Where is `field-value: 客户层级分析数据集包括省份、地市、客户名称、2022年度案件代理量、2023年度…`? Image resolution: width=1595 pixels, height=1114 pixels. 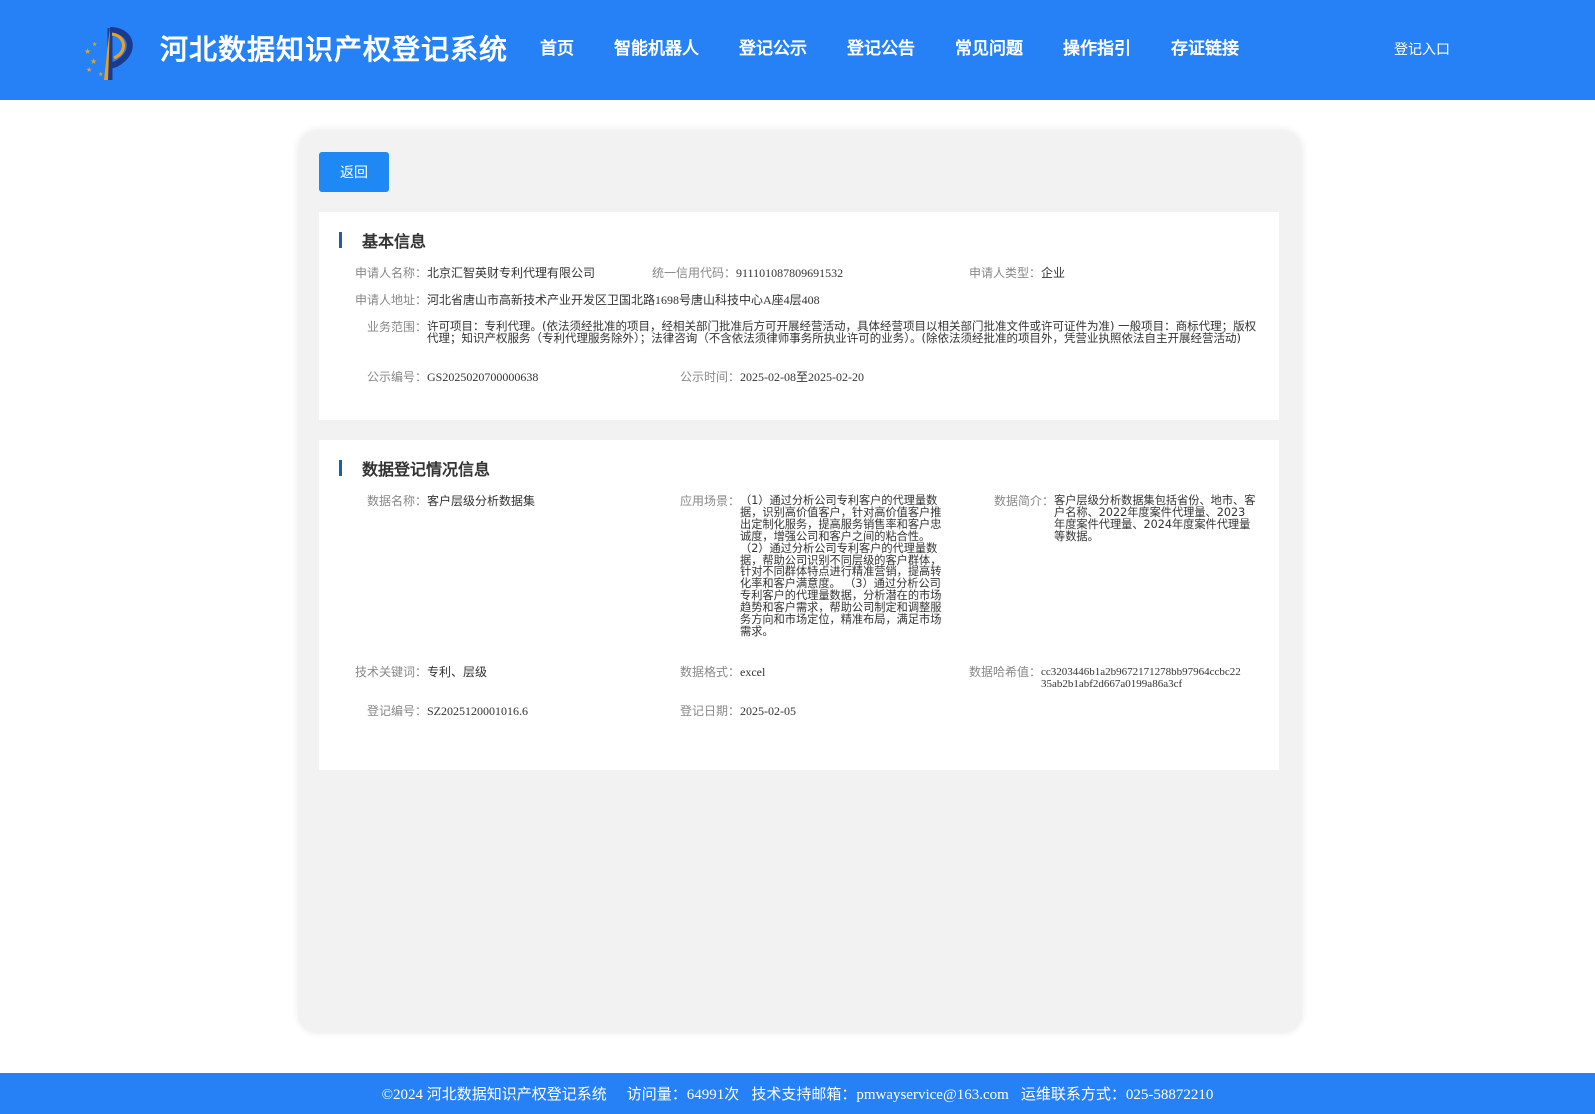 field-value: 客户层级分析数据集包括省份、地市、客户名称、2022年度案件代理量、2023年度… is located at coordinates (1155, 518).